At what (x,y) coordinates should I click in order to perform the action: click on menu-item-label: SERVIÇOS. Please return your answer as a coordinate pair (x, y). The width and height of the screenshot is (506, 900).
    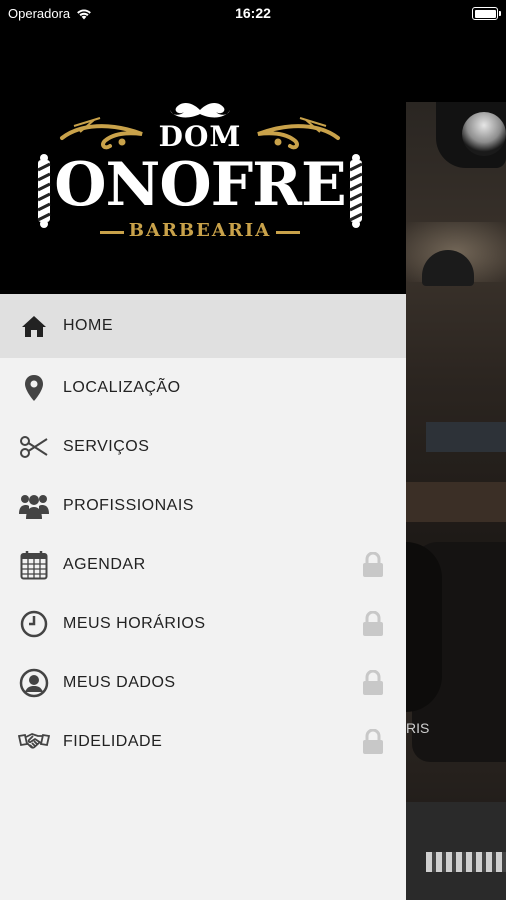
    Looking at the image, I should click on (106, 446).